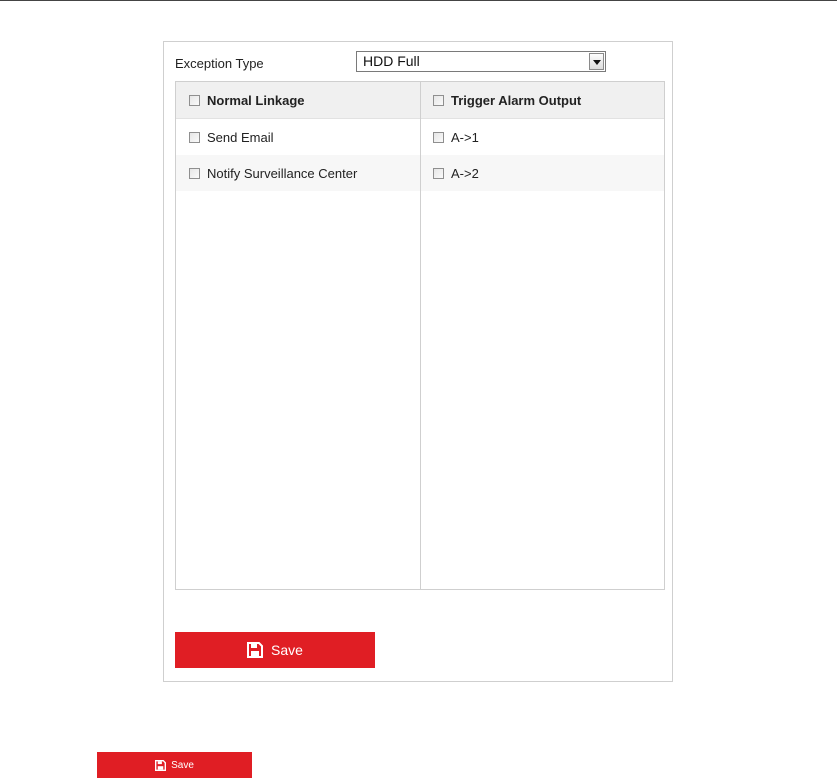 The width and height of the screenshot is (837, 783). Describe the element at coordinates (194, 100) in the screenshot. I see `normal-linkage-select-all-checkbox` at that location.